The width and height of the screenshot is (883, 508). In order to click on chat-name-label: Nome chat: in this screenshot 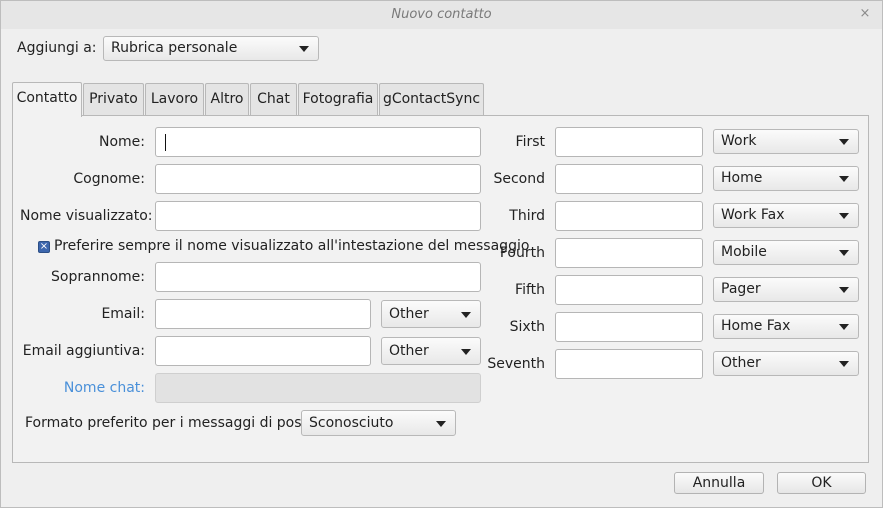, I will do `click(104, 388)`.